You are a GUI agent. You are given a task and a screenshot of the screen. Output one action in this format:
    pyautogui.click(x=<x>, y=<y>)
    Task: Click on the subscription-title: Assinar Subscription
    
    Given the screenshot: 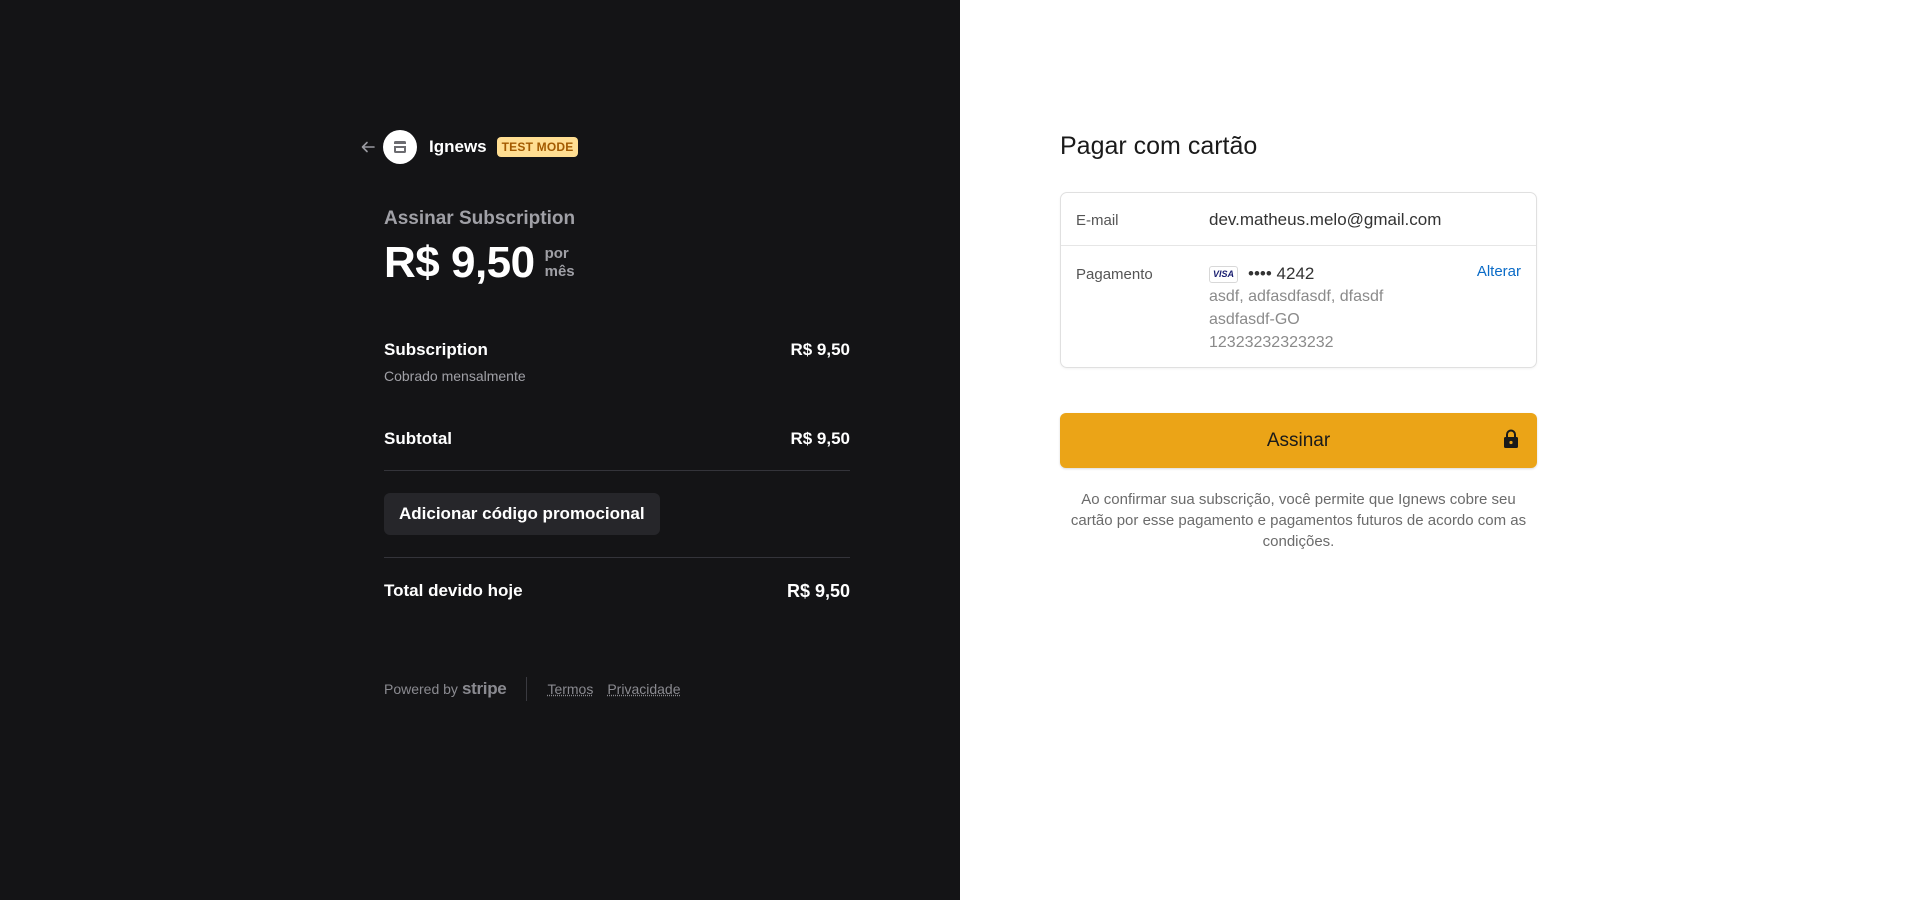 What is the action you would take?
    pyautogui.click(x=480, y=218)
    